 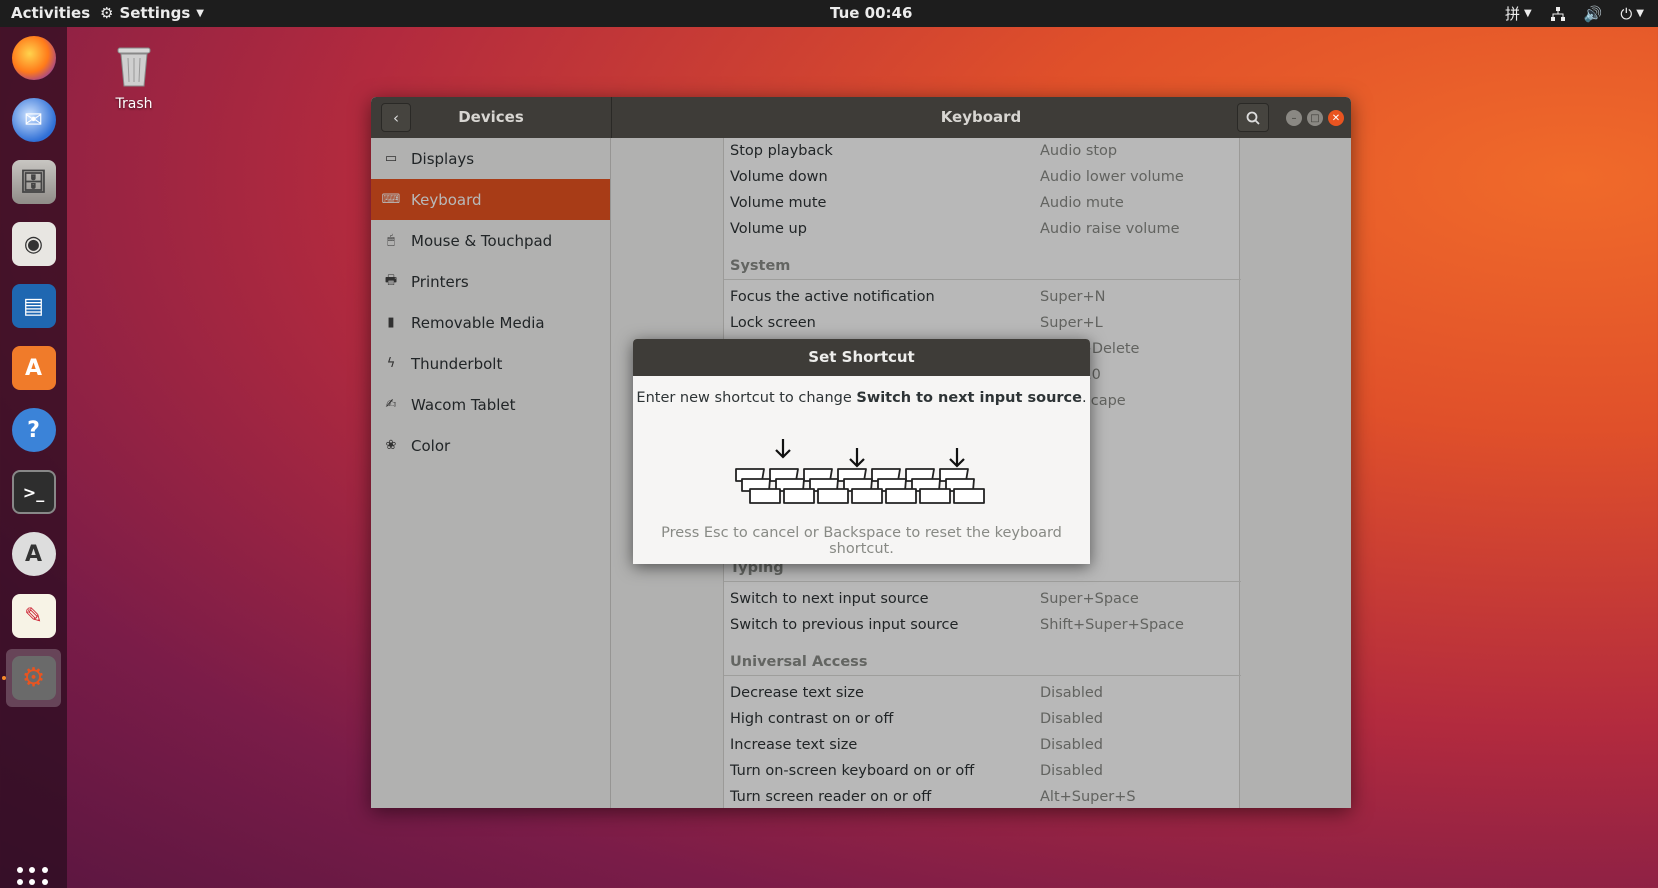 I want to click on close-button: ✕, so click(x=1336, y=118).